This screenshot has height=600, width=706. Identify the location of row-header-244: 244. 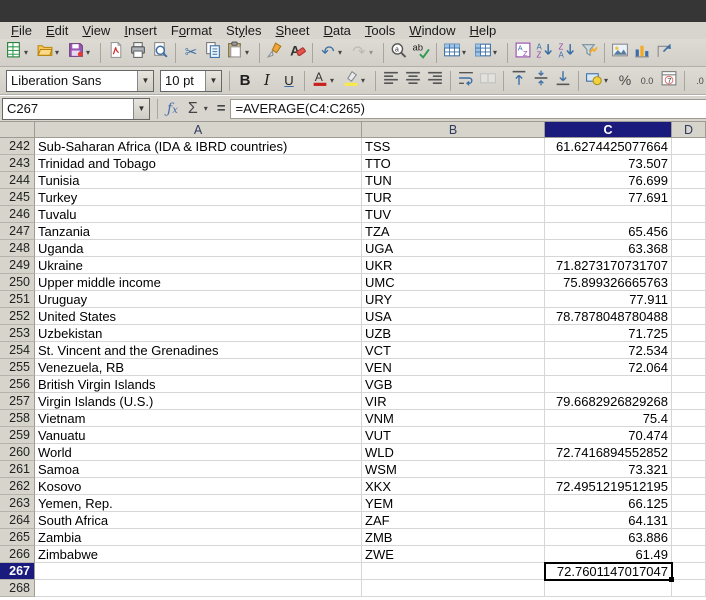
(17, 180).